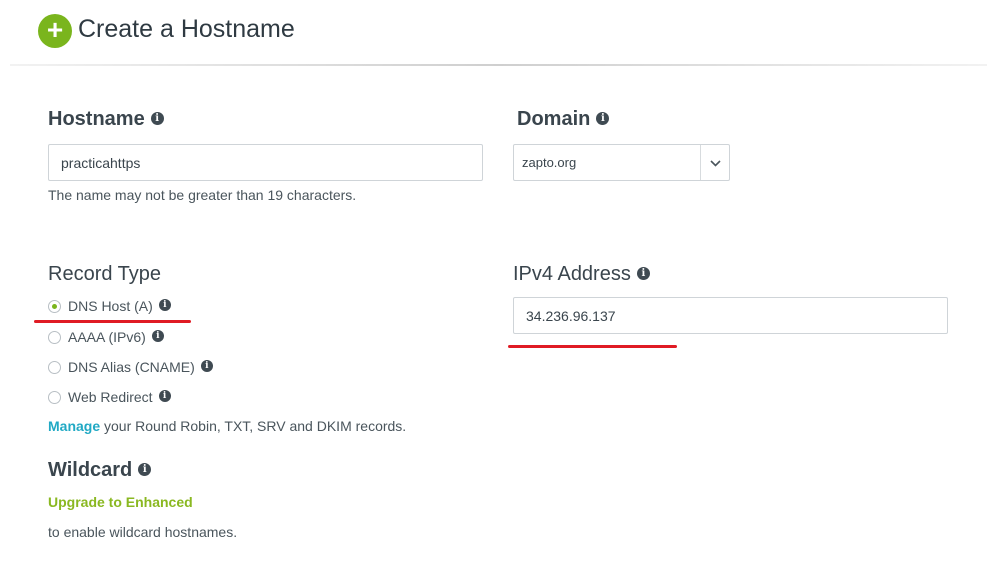 The width and height of the screenshot is (997, 571). I want to click on radio-option-dns-host-a: DNS Host (A) i, so click(109, 306).